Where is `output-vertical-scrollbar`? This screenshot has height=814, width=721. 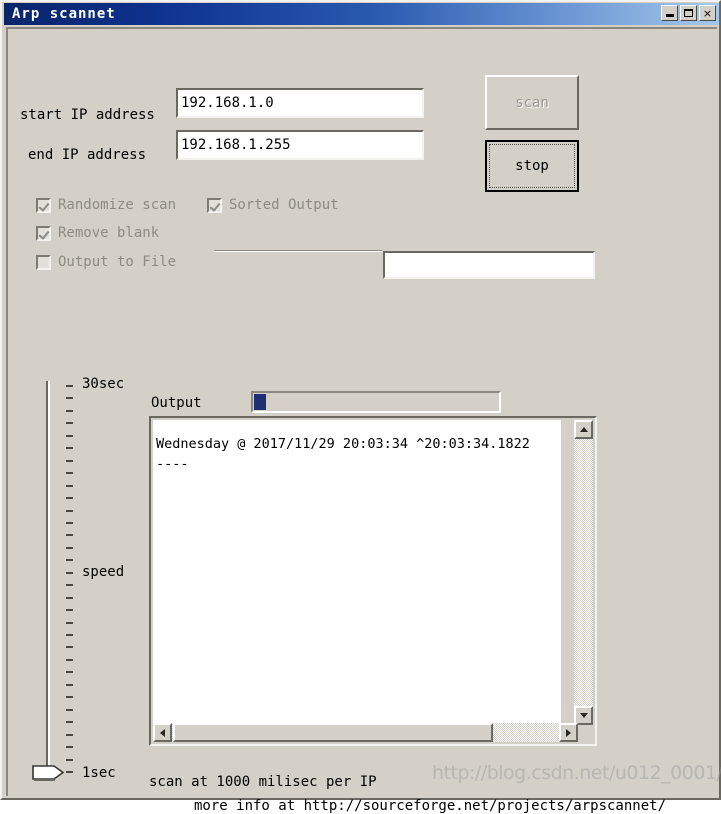 output-vertical-scrollbar is located at coordinates (583, 572).